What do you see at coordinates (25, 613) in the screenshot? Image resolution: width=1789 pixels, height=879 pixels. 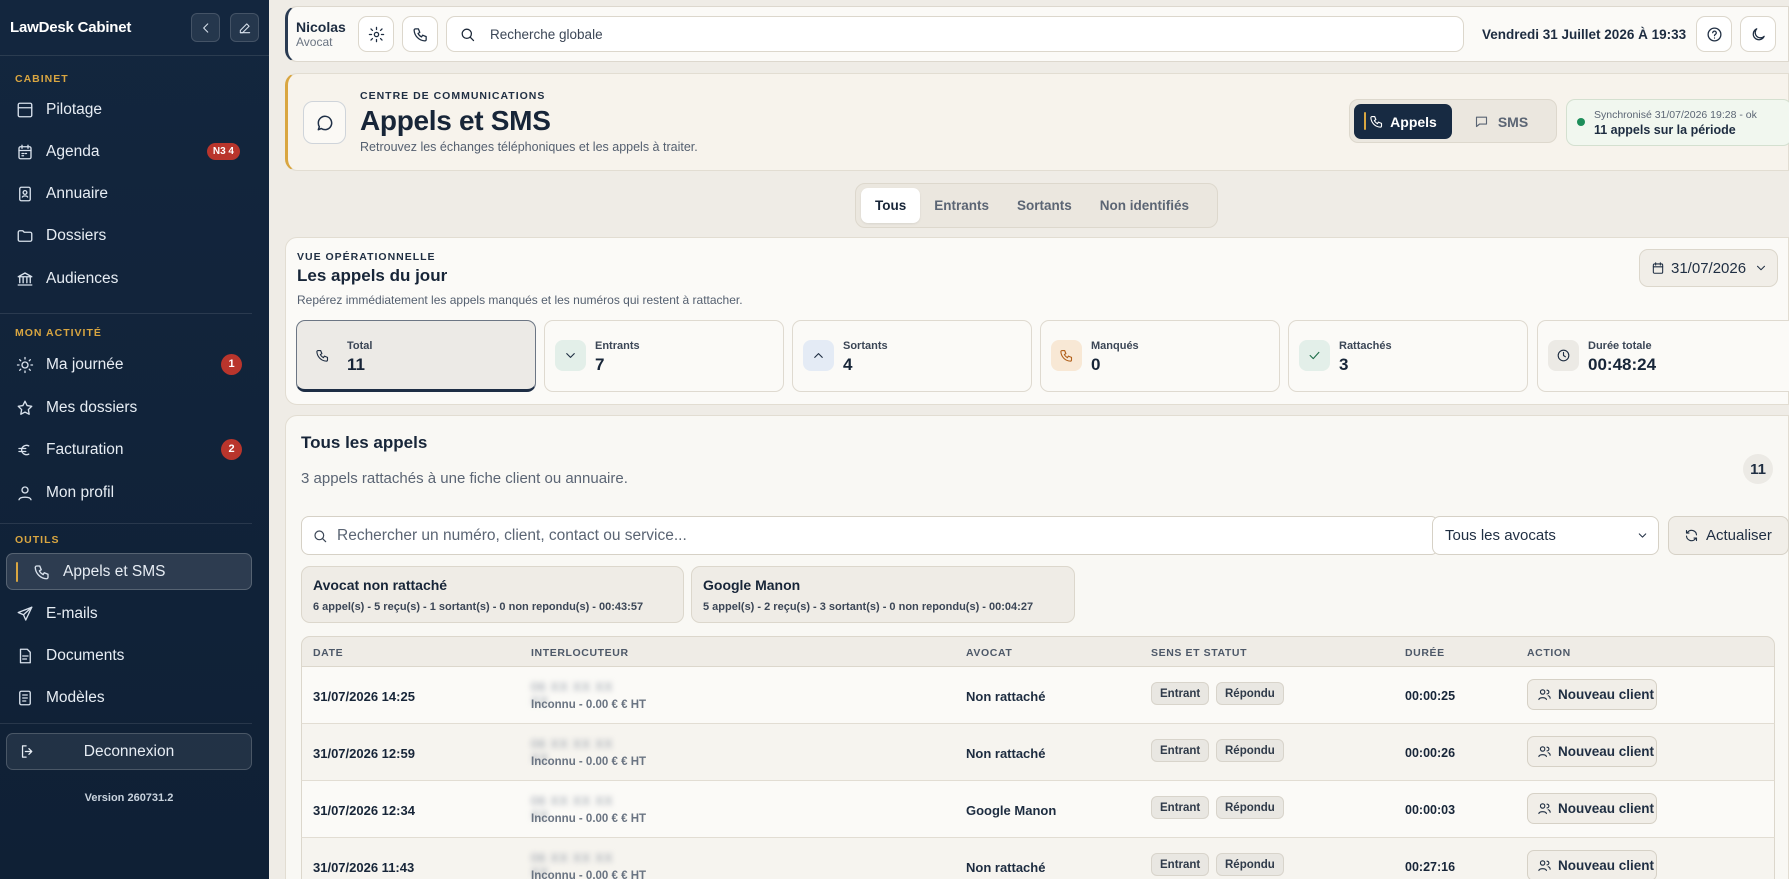 I see `send-icon` at bounding box center [25, 613].